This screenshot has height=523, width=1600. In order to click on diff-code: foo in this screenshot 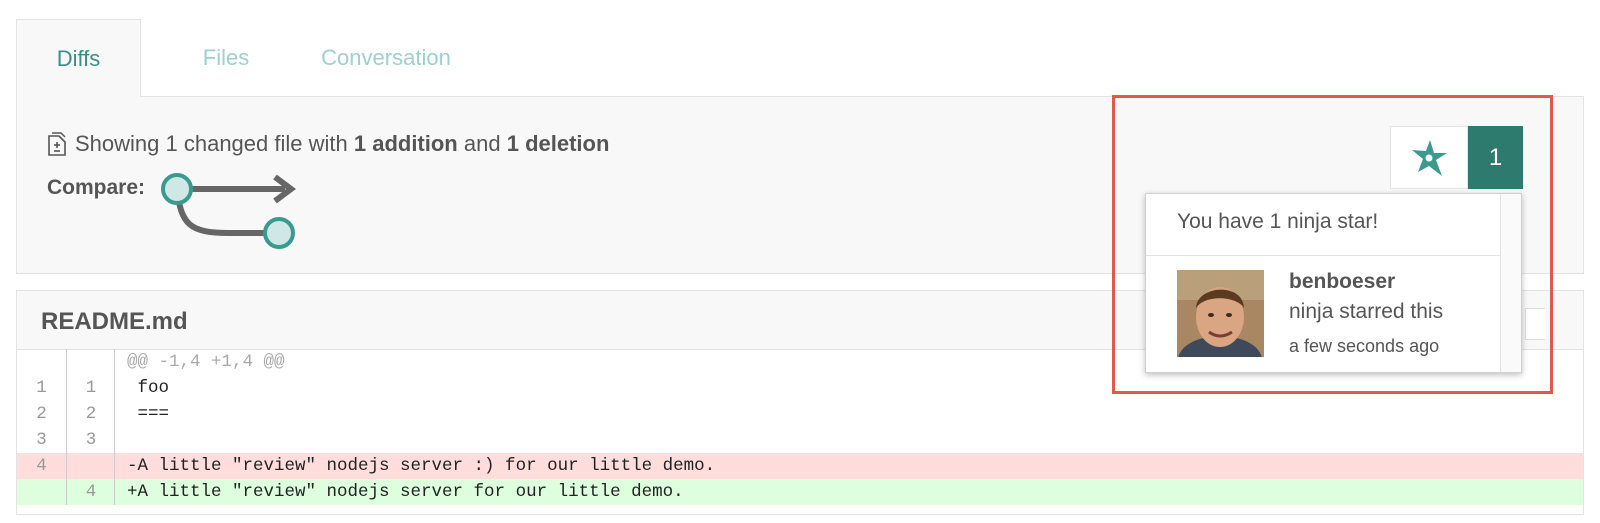, I will do `click(148, 388)`.